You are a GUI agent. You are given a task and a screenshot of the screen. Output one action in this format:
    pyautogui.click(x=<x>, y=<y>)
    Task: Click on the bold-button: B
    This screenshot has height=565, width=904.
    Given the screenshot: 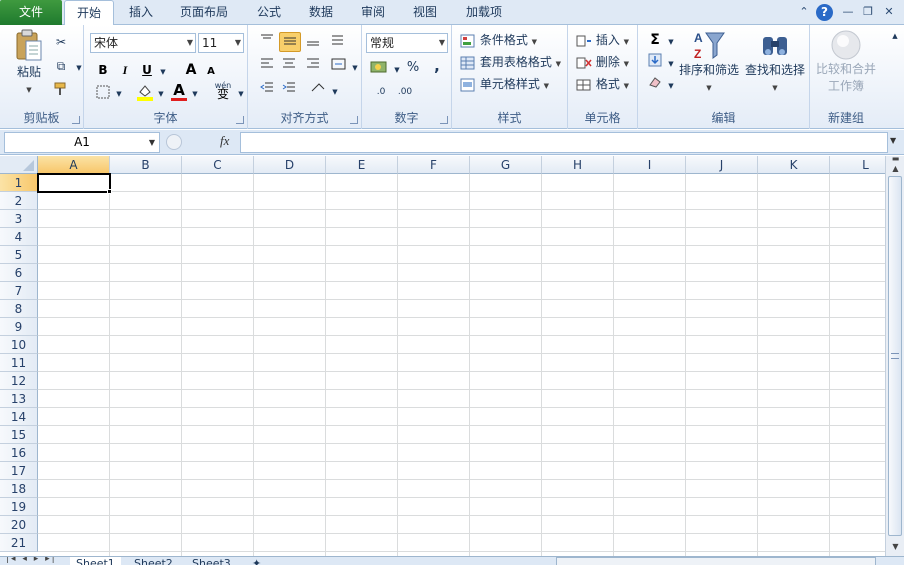 What is the action you would take?
    pyautogui.click(x=103, y=70)
    